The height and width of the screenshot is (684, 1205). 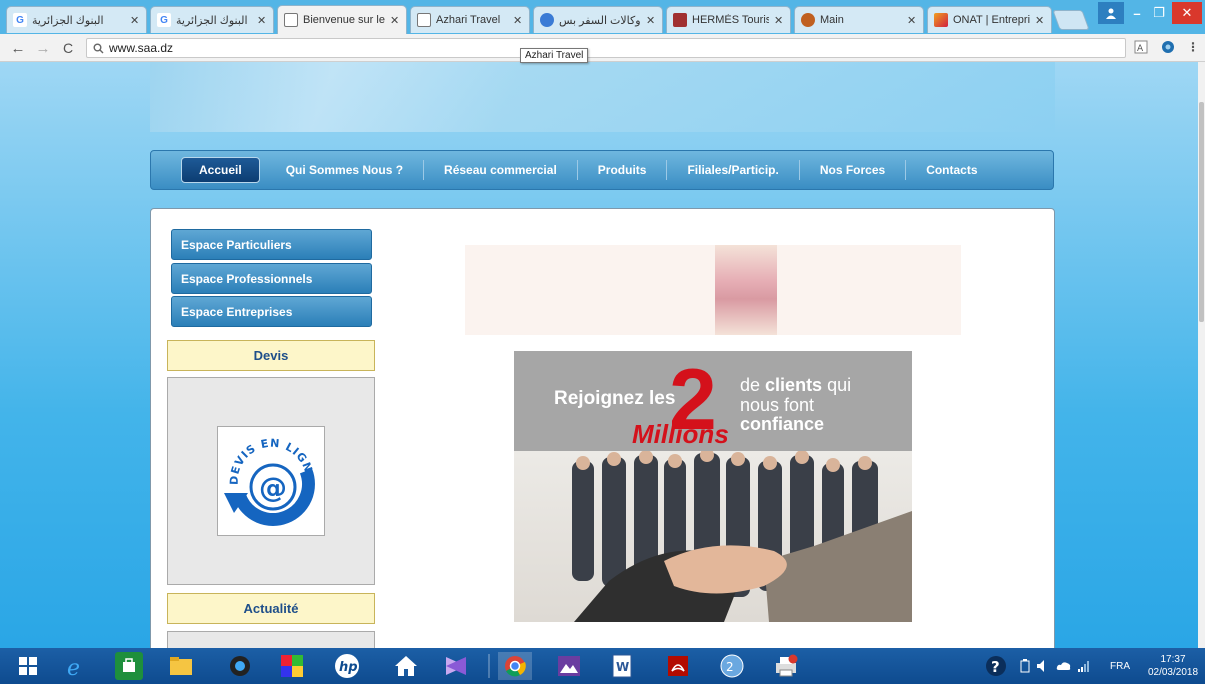 What do you see at coordinates (1137, 13) in the screenshot?
I see `minimize-icon: –` at bounding box center [1137, 13].